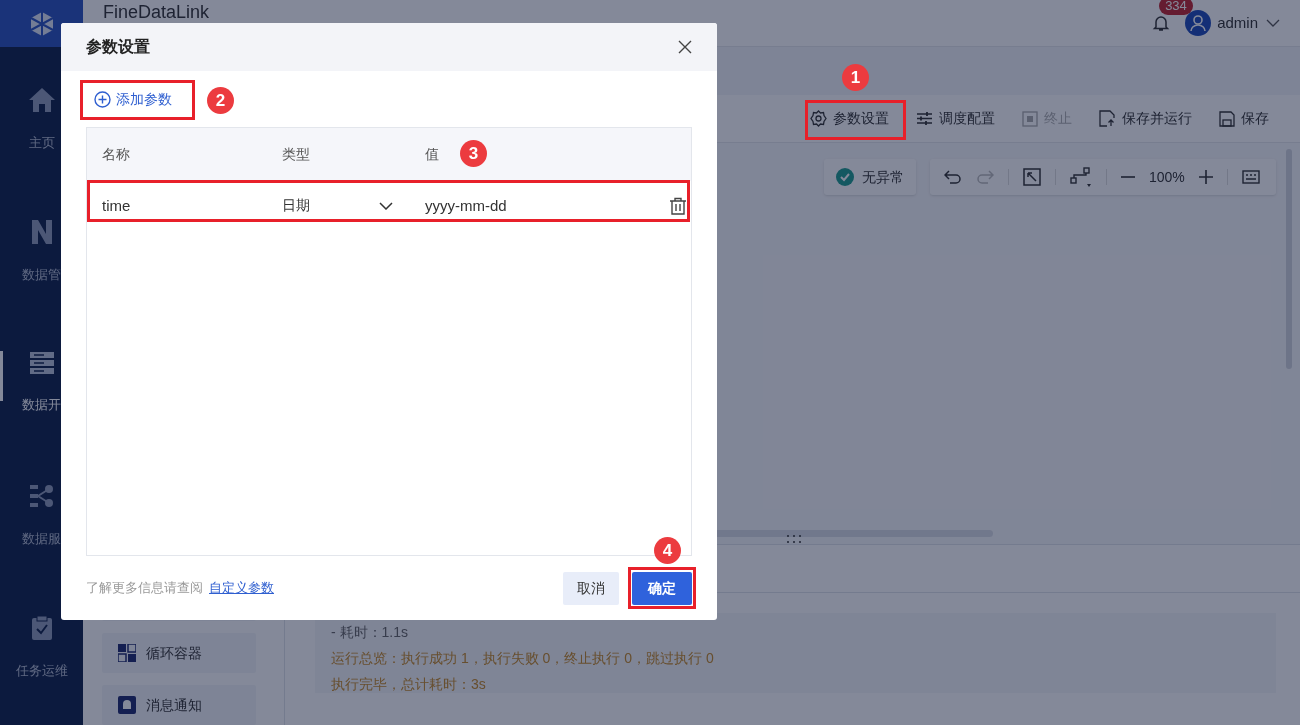  What do you see at coordinates (295, 154) in the screenshot?
I see `column-header: 类型` at bounding box center [295, 154].